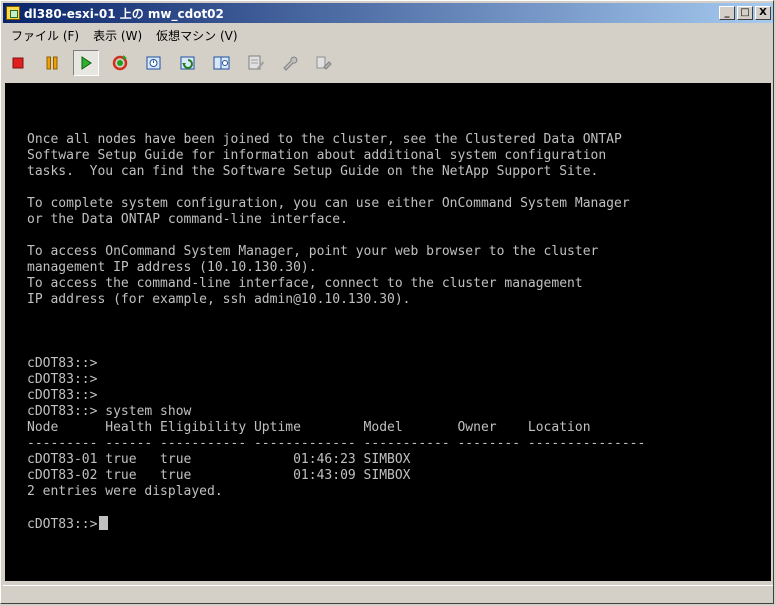 This screenshot has width=776, height=606. I want to click on menu-vm: 仮想マシン (V), so click(195, 35).